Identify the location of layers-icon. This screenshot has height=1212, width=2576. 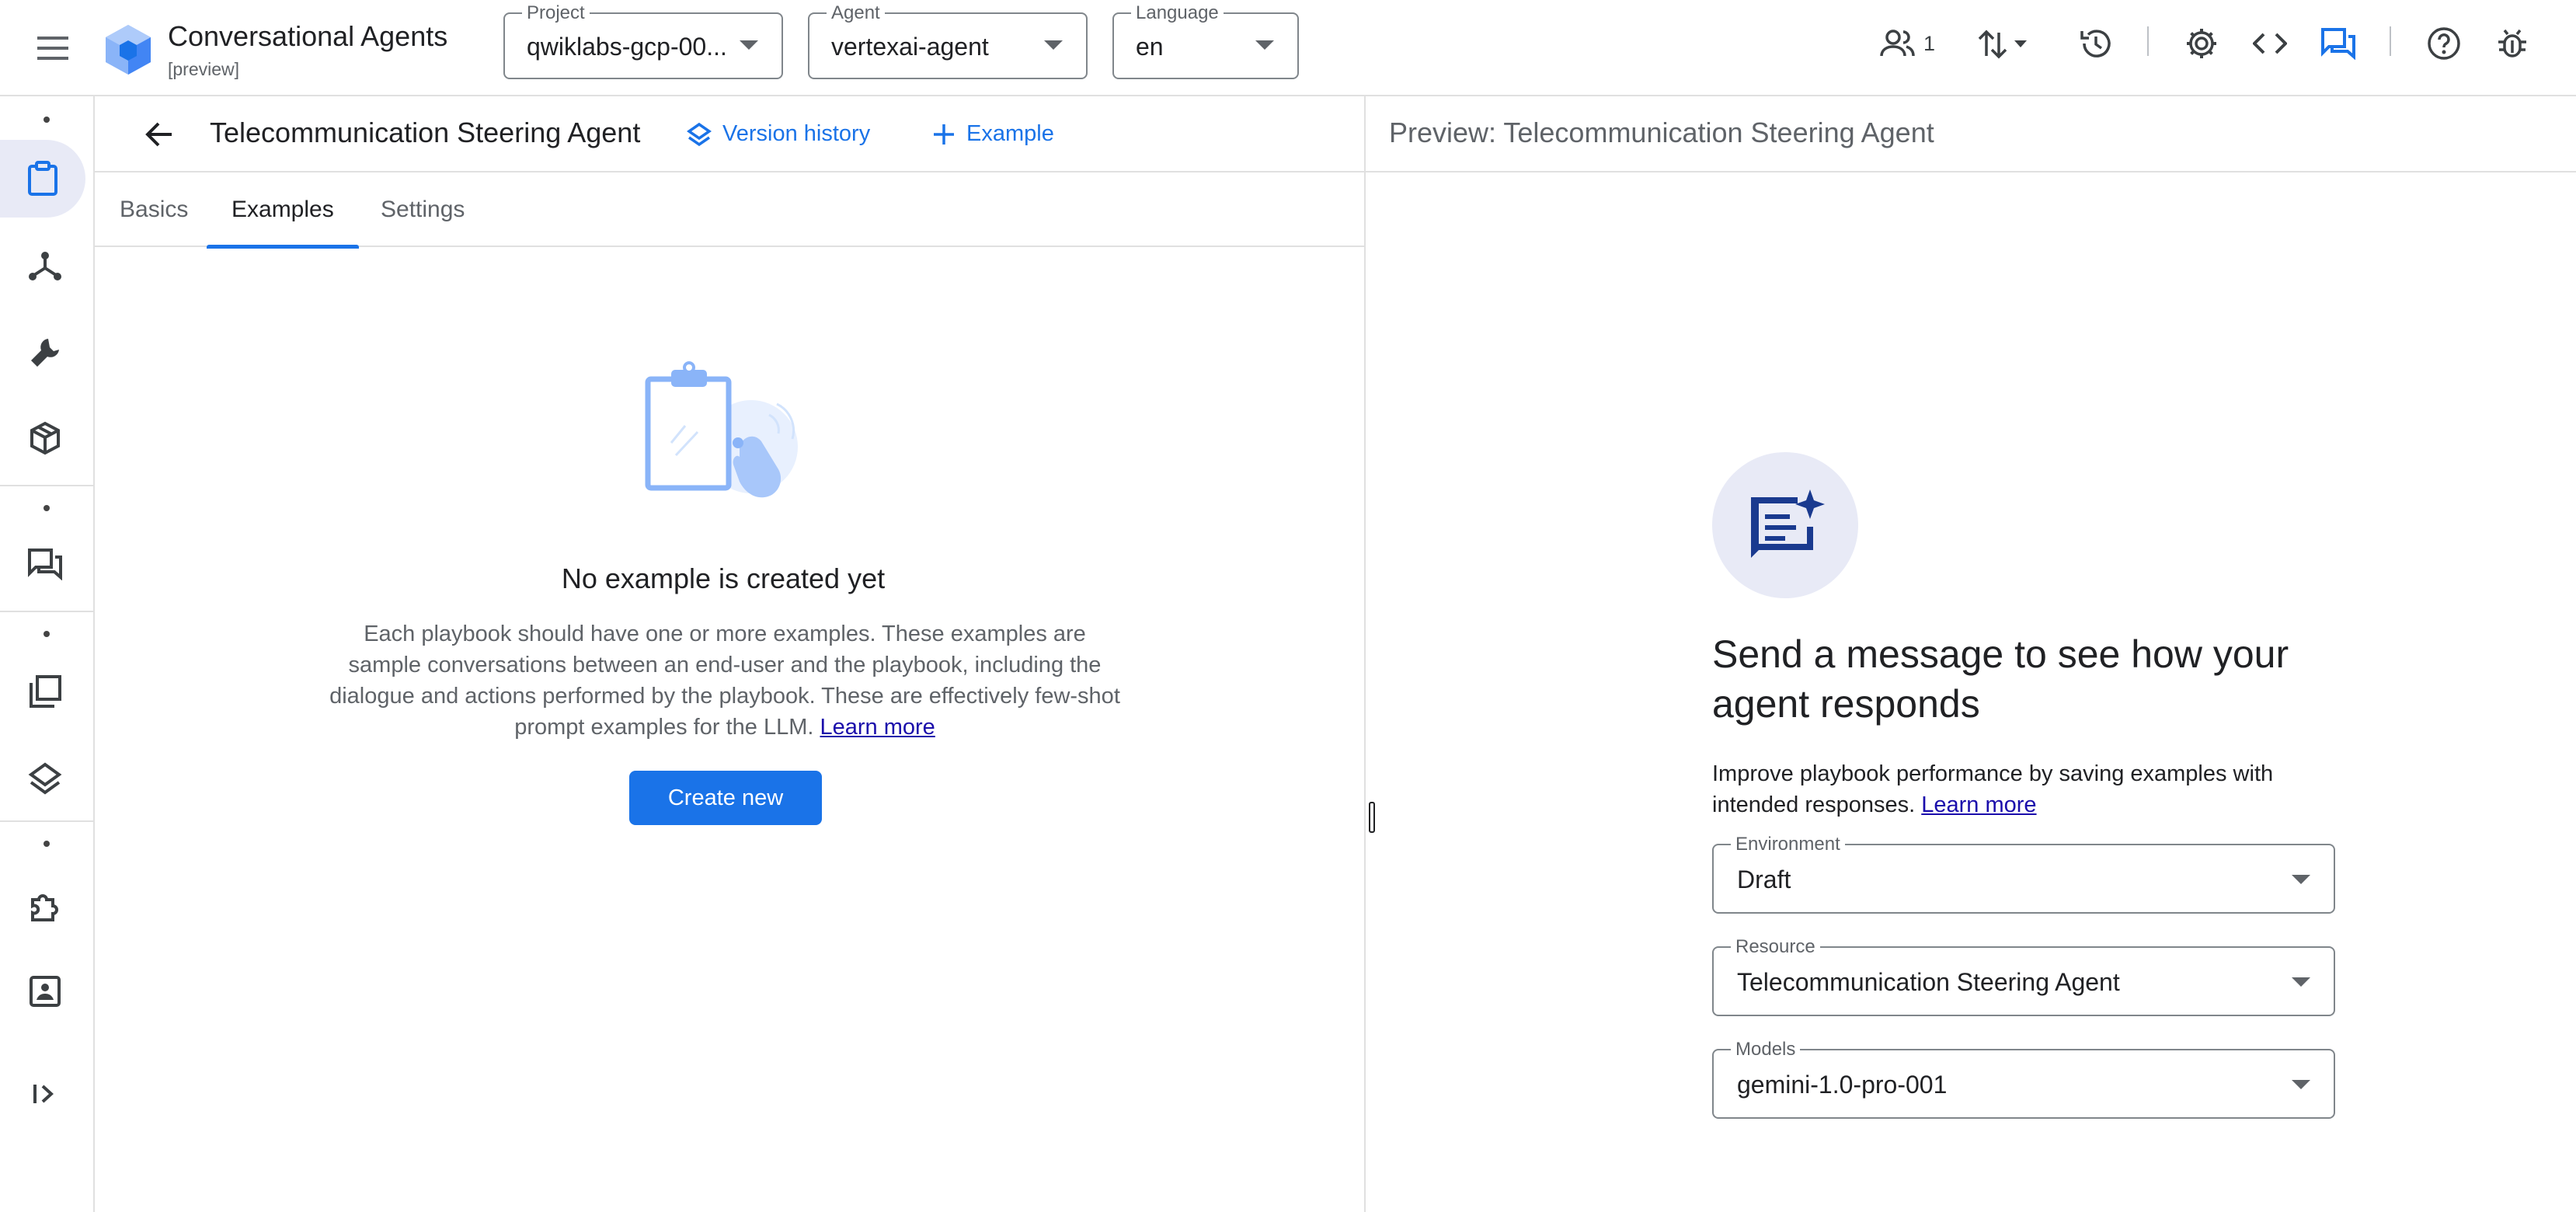
(699, 134).